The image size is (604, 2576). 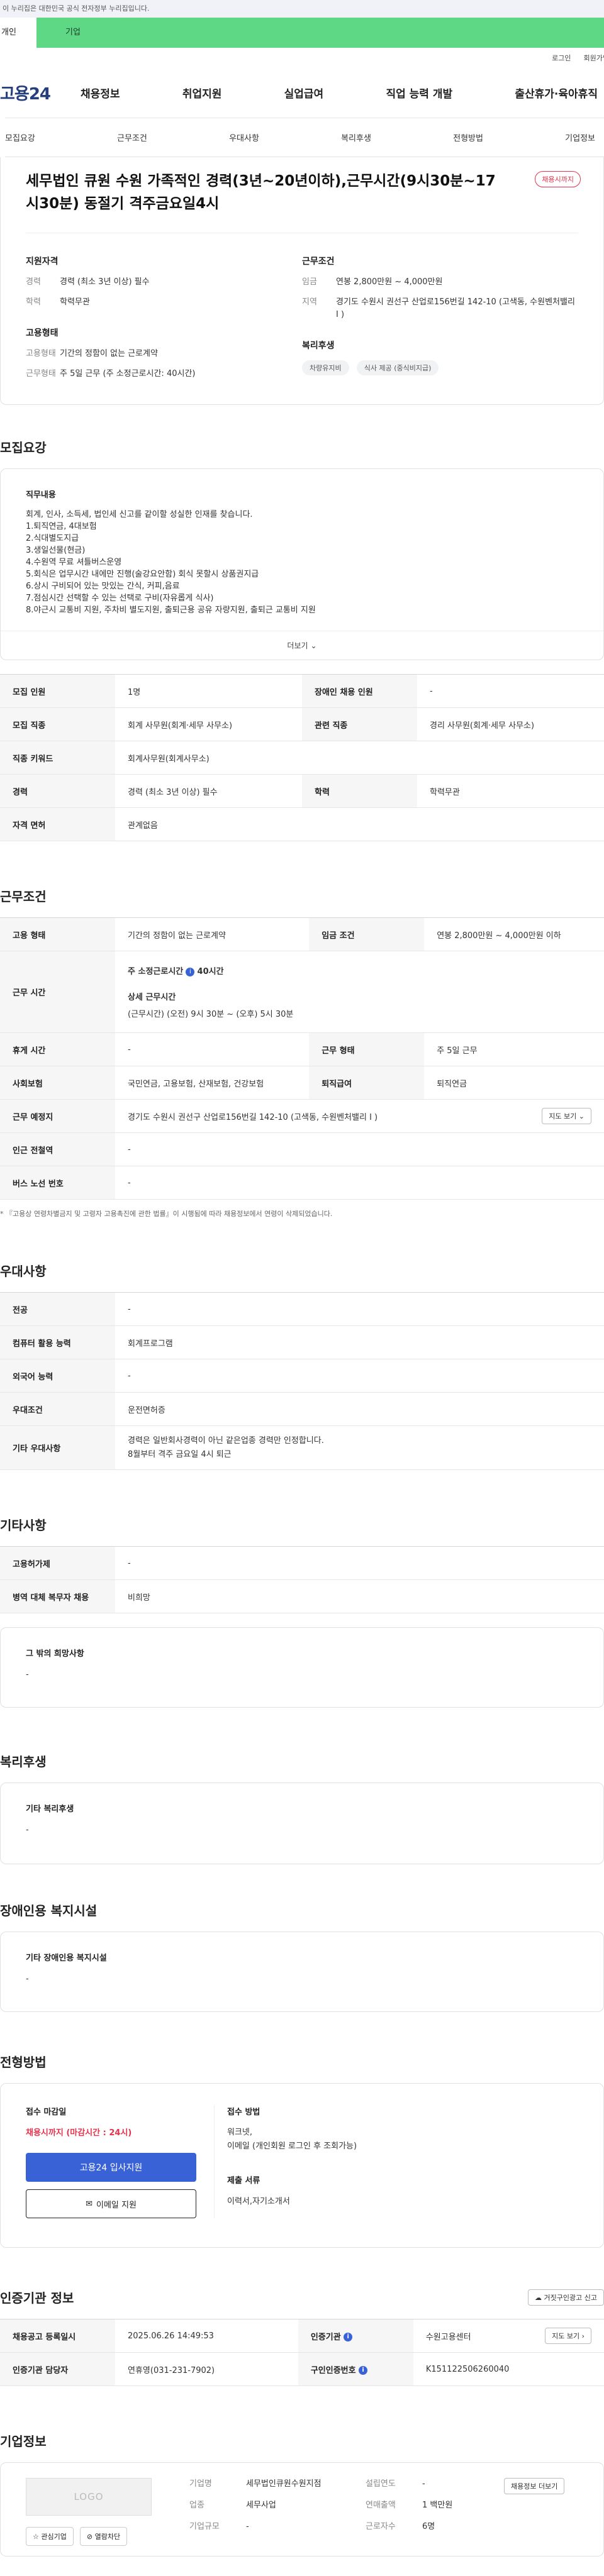 I want to click on cond-heading: 근무조건, so click(x=318, y=262).